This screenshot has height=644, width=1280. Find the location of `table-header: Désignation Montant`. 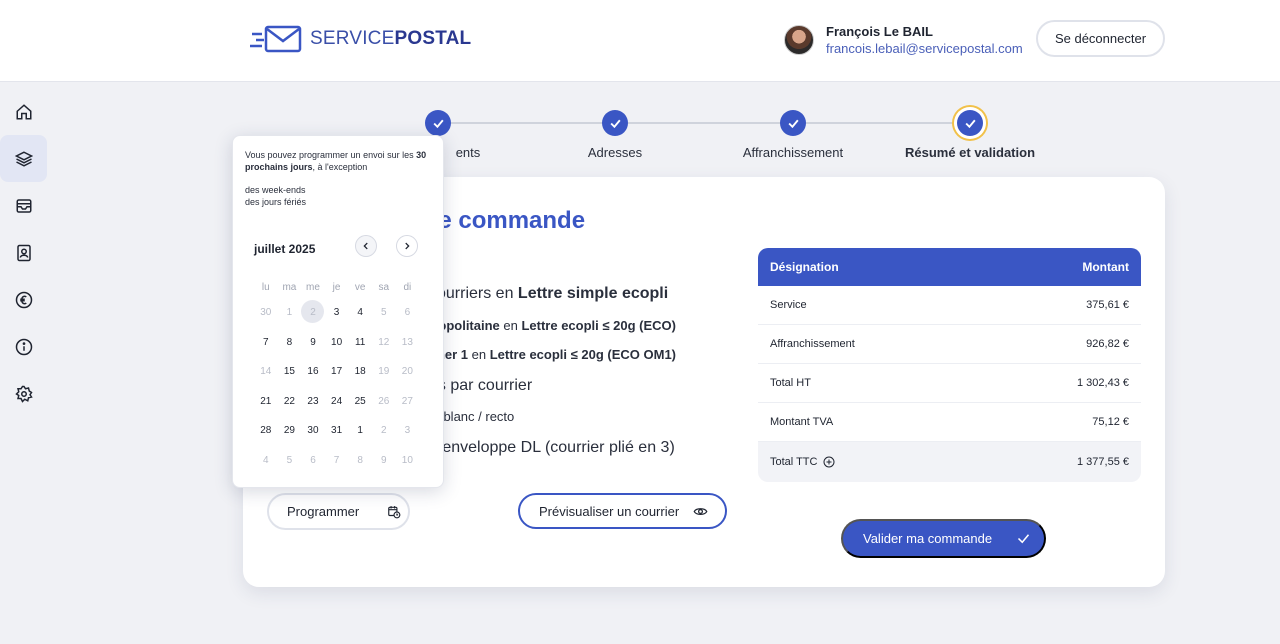

table-header: Désignation Montant is located at coordinates (949, 267).